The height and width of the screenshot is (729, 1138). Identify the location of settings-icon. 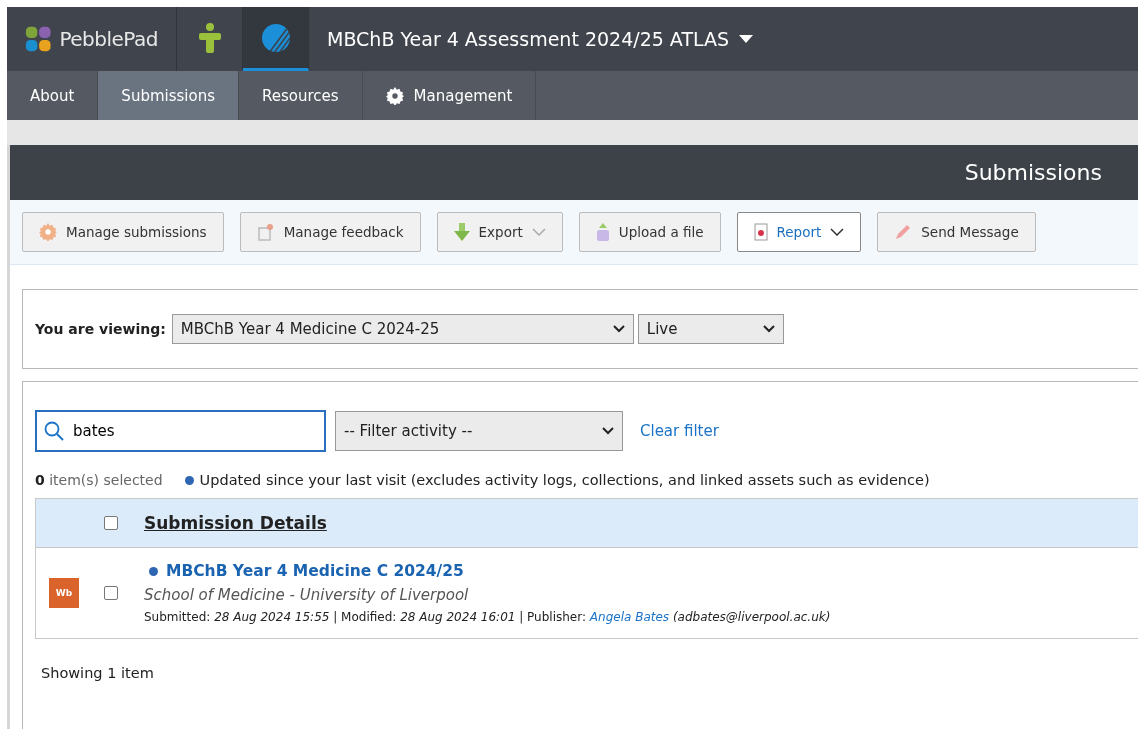
(394, 95).